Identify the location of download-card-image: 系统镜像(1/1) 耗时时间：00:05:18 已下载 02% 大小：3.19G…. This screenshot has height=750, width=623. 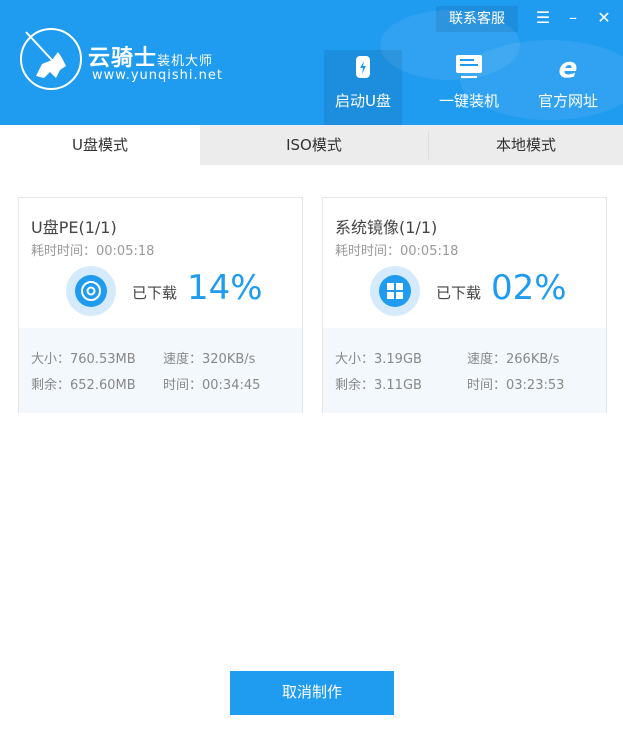
(464, 305).